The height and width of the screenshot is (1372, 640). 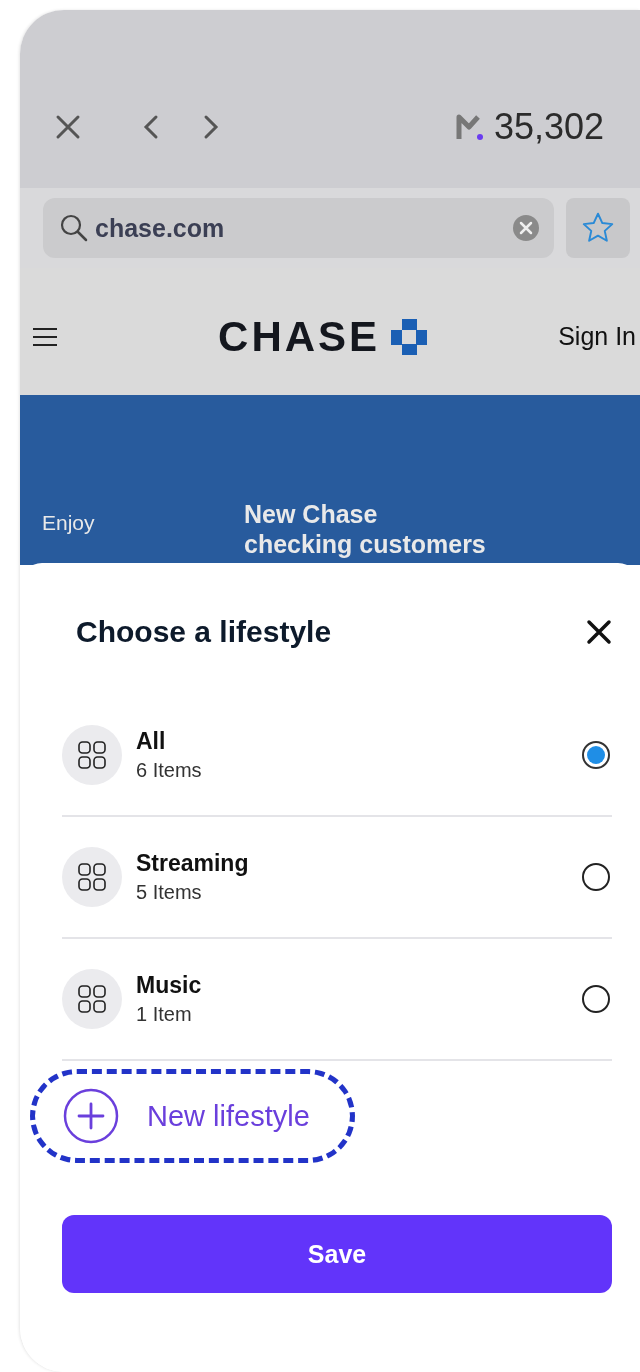 What do you see at coordinates (193, 863) in the screenshot?
I see `option-name: Streaming` at bounding box center [193, 863].